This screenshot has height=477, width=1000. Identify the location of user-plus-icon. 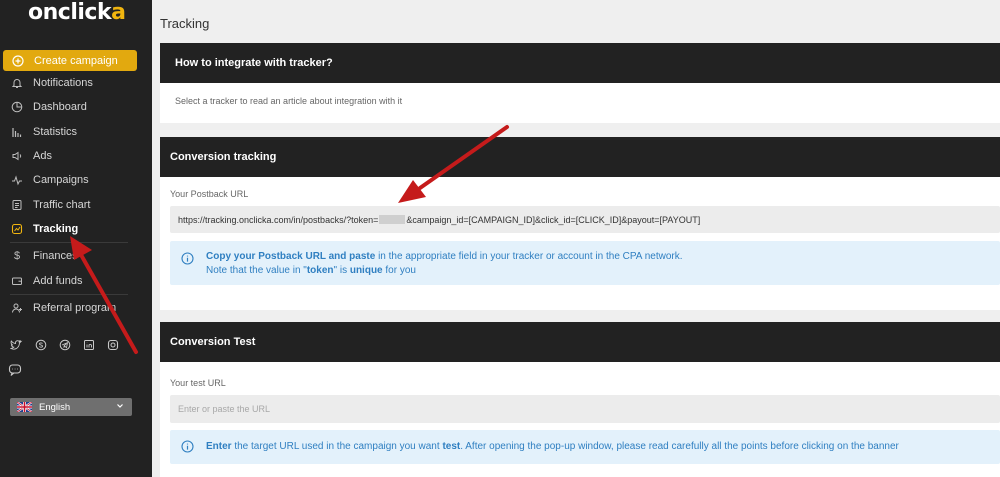
(17, 308).